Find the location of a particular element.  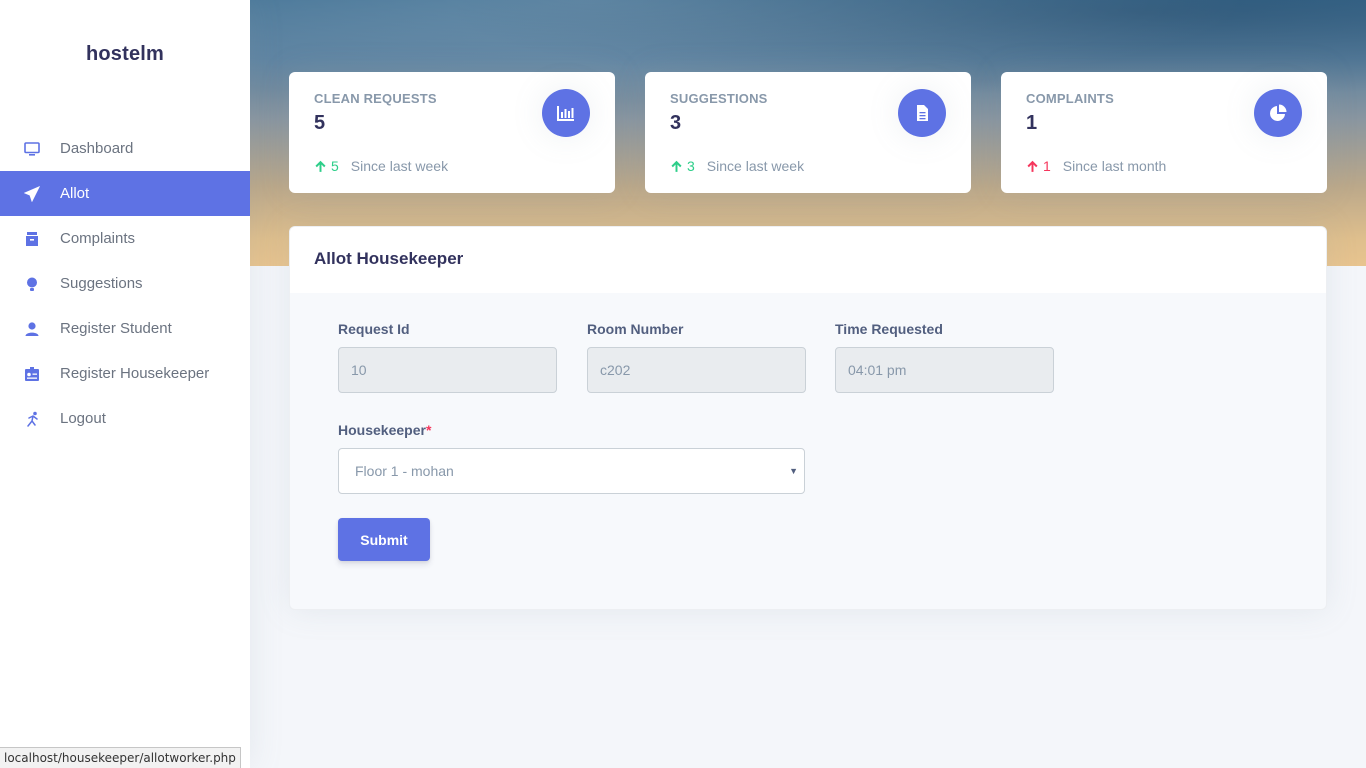

stat-card-complaints: COMPLAINTS 1 1 Since last month is located at coordinates (1164, 132).